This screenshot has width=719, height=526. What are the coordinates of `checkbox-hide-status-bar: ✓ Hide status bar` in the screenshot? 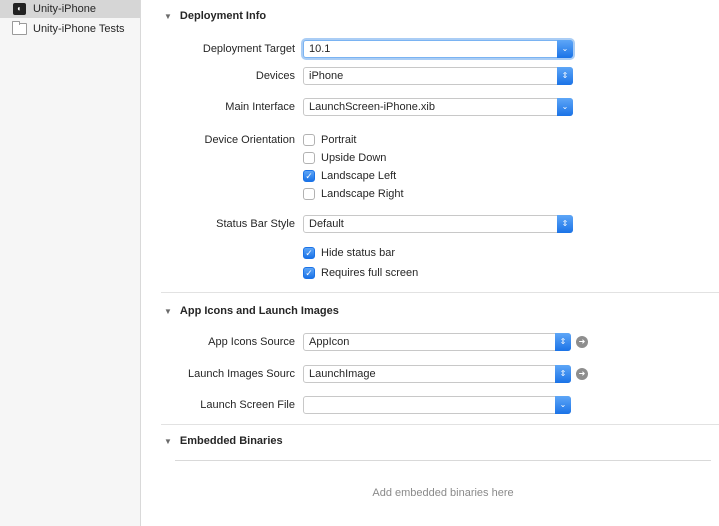 It's located at (349, 253).